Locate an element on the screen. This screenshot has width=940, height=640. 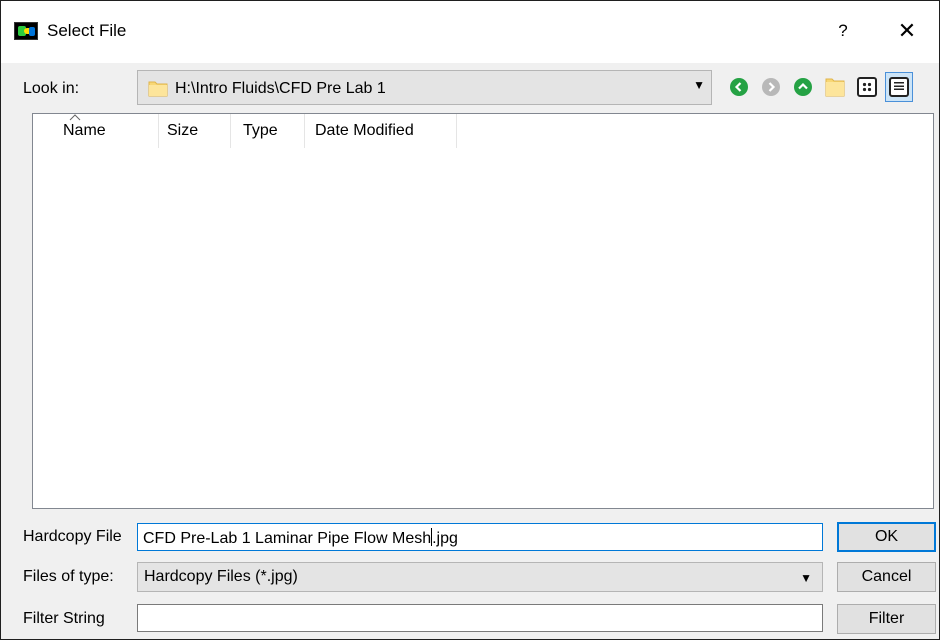
column-header-label: Size is located at coordinates (183, 130).